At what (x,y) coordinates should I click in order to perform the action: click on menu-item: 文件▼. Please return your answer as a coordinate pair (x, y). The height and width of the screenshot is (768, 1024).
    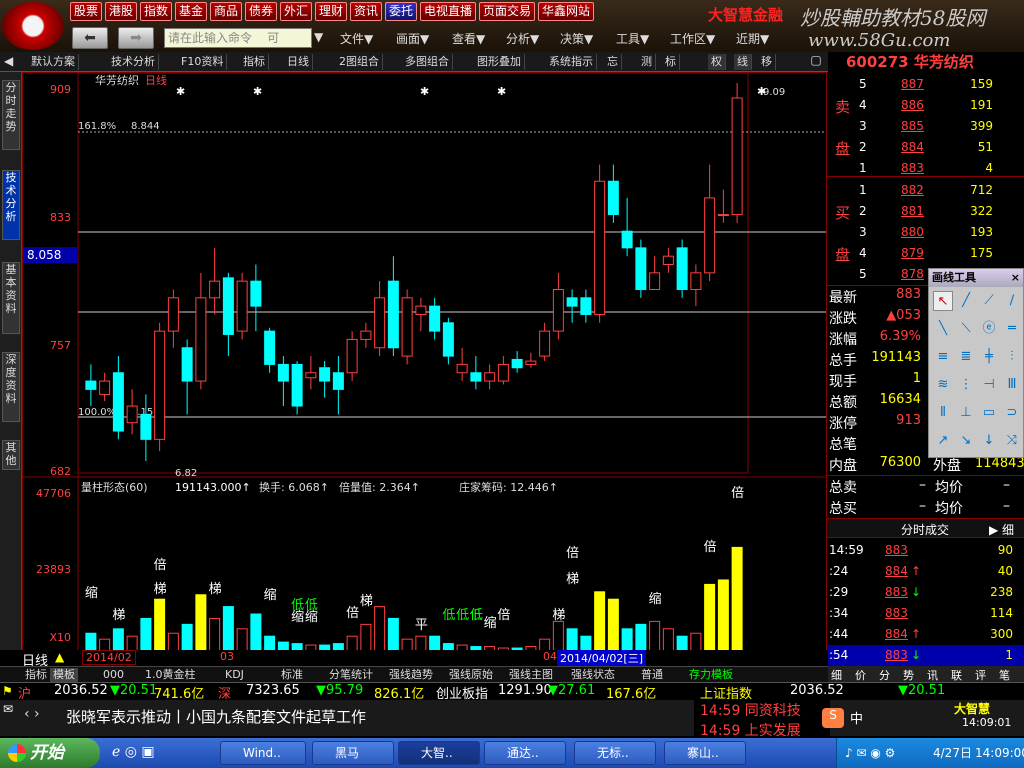
    Looking at the image, I should click on (356, 38).